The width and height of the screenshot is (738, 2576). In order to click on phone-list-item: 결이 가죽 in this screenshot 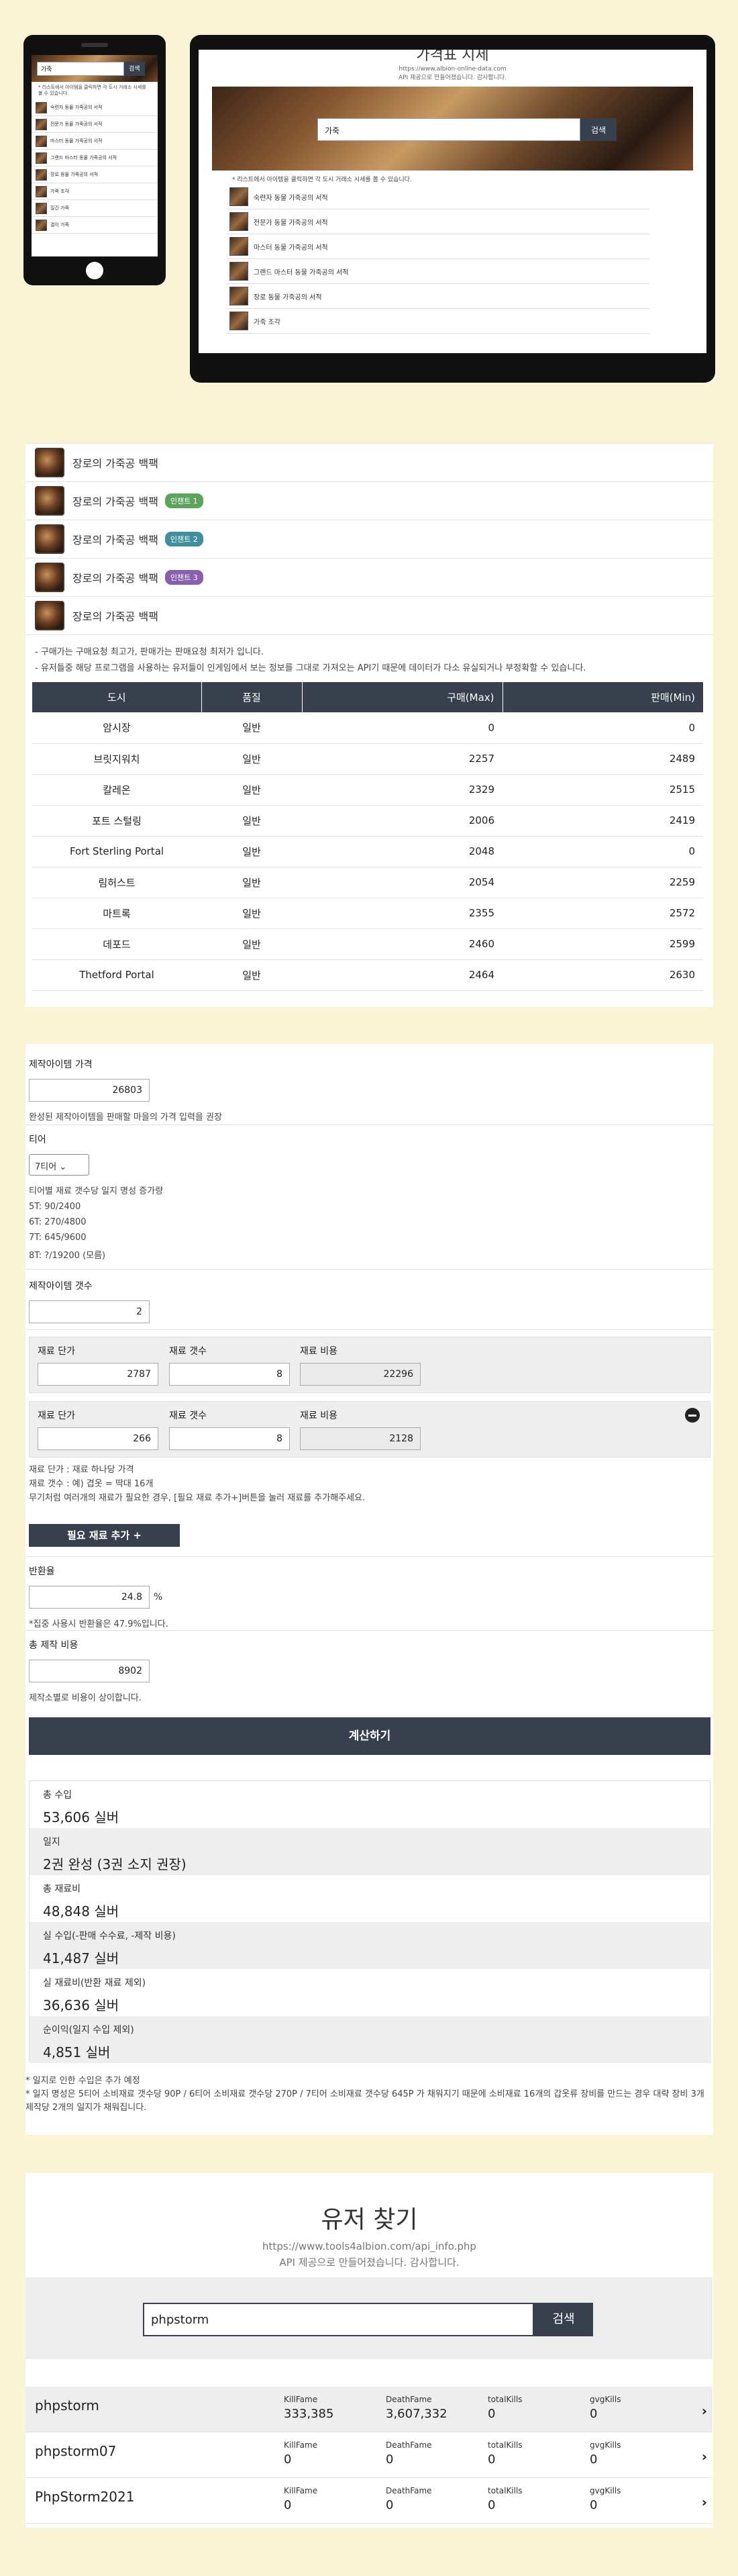, I will do `click(95, 225)`.